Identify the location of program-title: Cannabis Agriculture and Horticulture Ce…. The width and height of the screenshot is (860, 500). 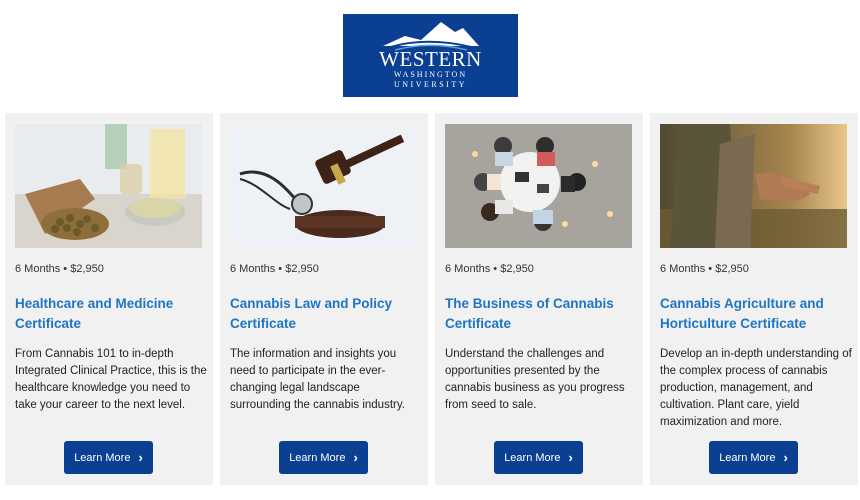
(755, 314).